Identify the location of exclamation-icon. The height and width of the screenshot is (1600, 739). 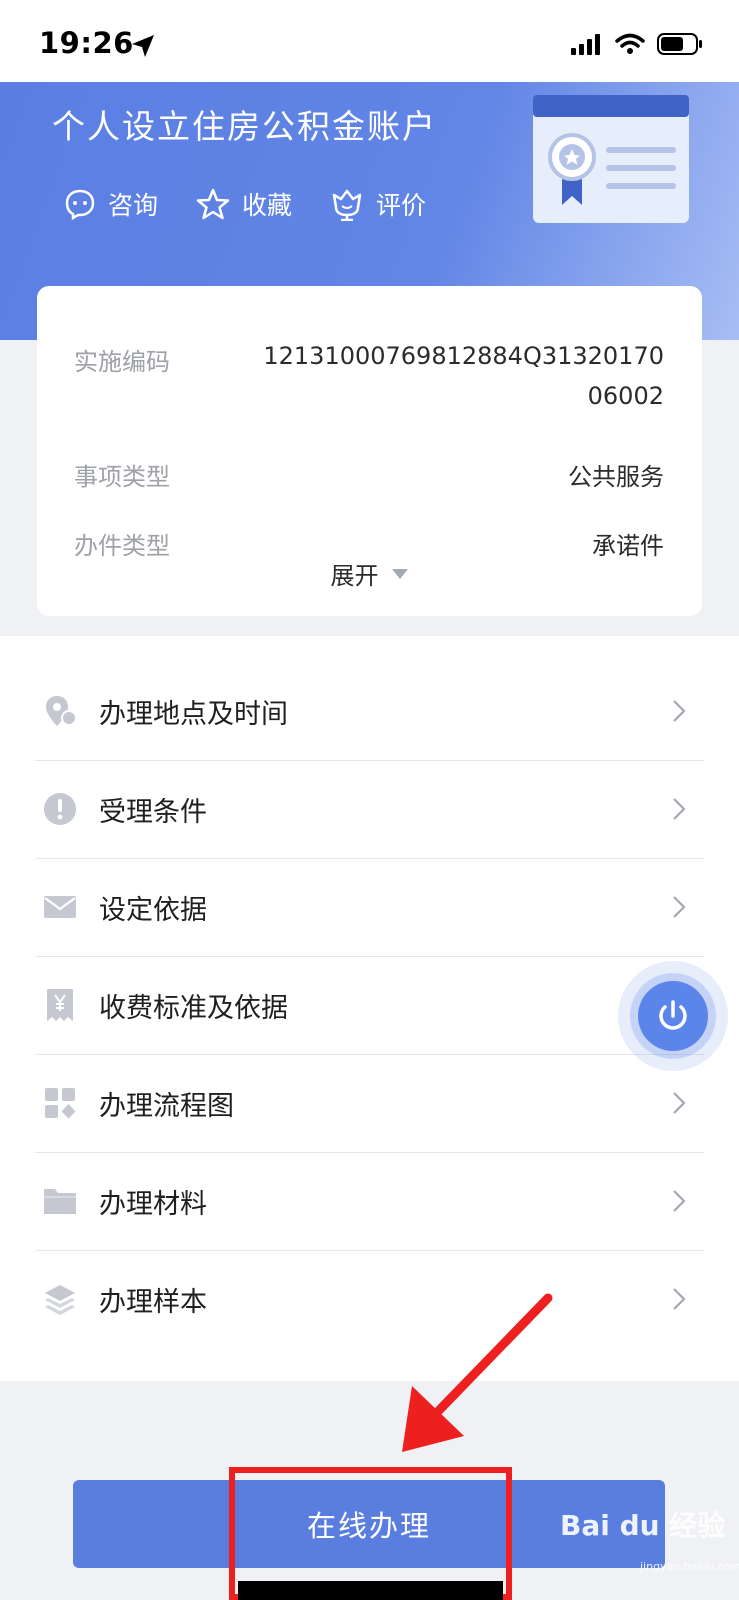
(60, 809).